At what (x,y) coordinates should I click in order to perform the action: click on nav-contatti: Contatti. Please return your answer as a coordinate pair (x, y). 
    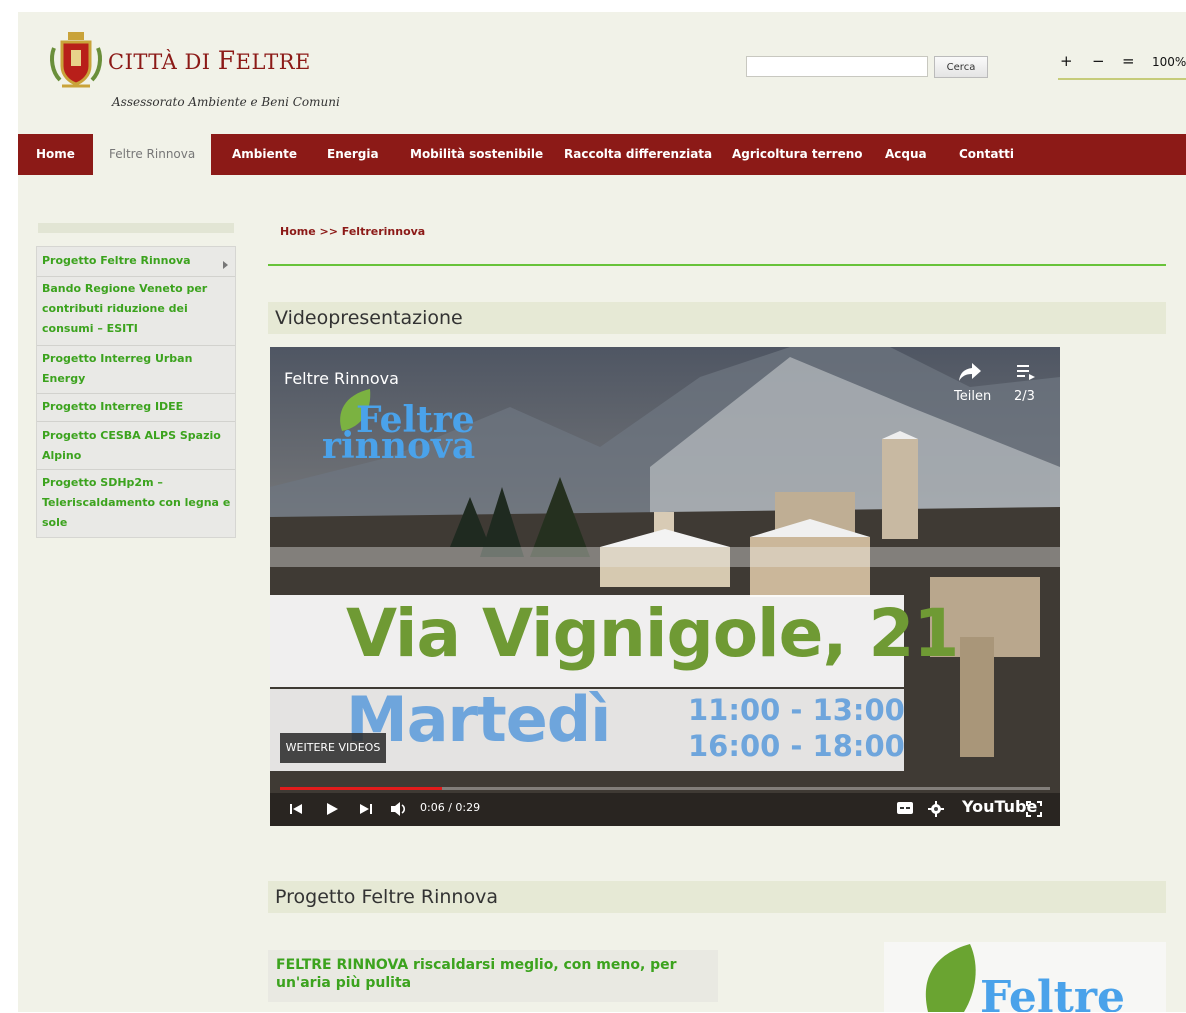
    Looking at the image, I should click on (986, 154).